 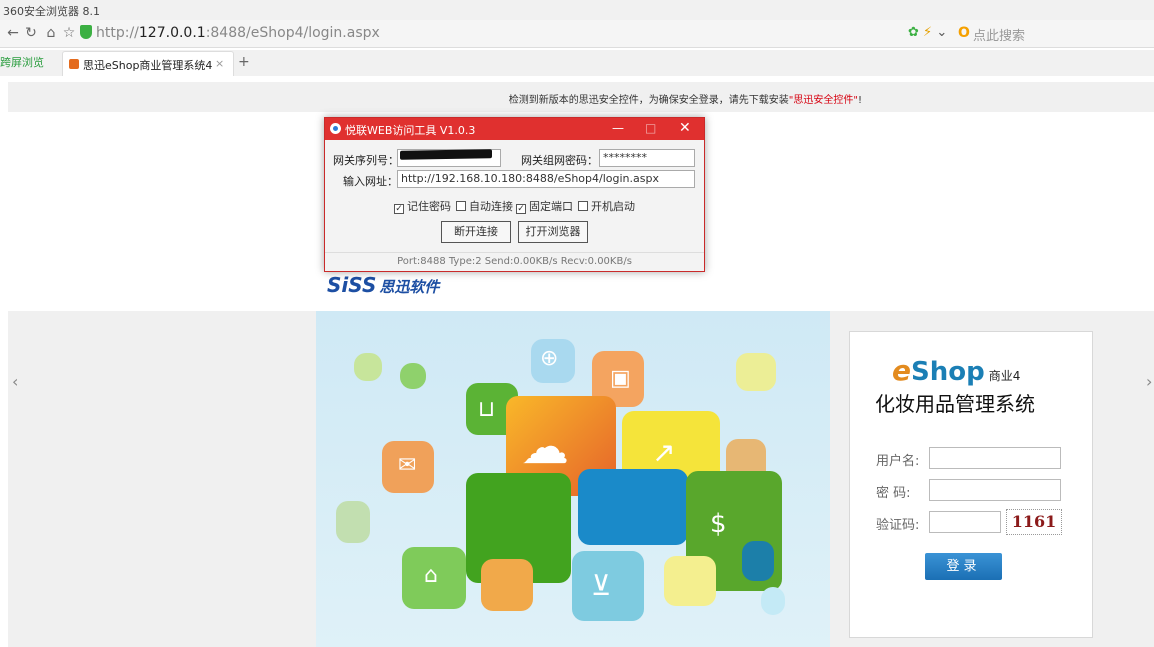 I want to click on tab-bar: 跨屏浏览 思迅eShop商业管理系统4 × +, so click(x=577, y=63).